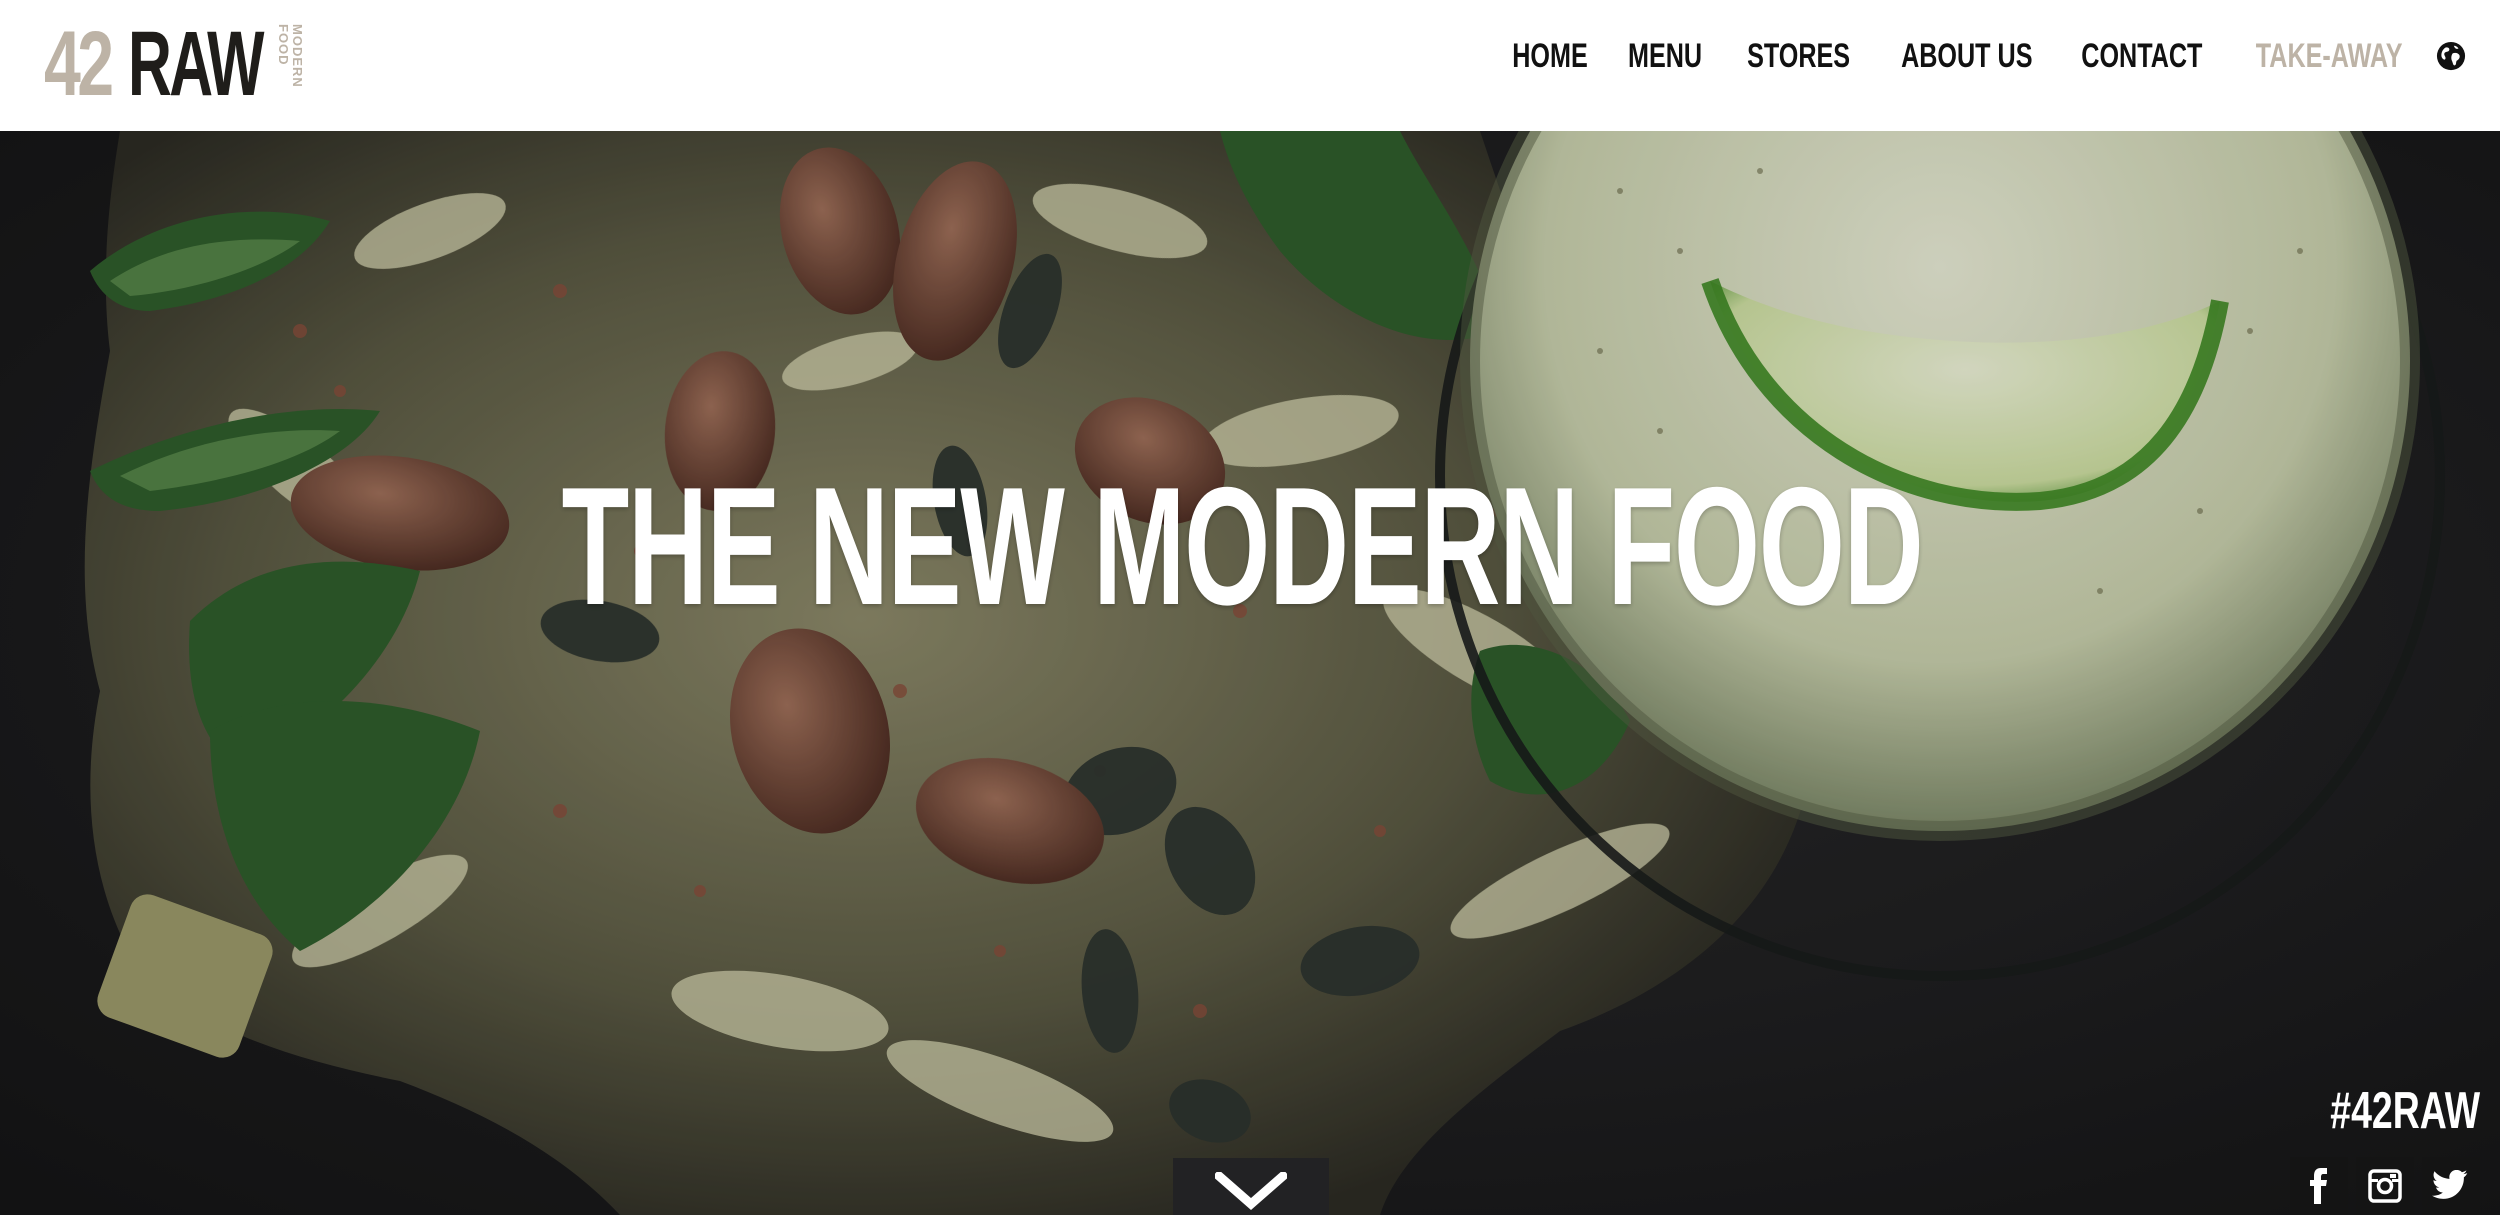 This screenshot has height=1215, width=2500. What do you see at coordinates (196, 64) in the screenshot?
I see `logo-word: RAW` at bounding box center [196, 64].